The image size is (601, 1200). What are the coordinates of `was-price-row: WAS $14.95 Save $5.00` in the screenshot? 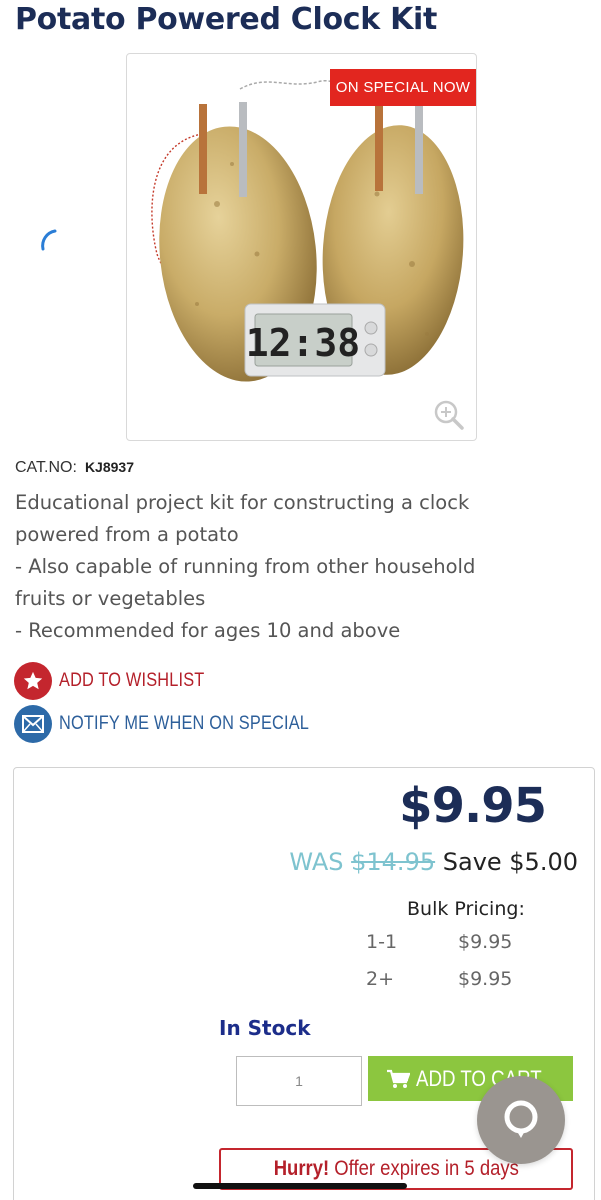 It's located at (433, 862).